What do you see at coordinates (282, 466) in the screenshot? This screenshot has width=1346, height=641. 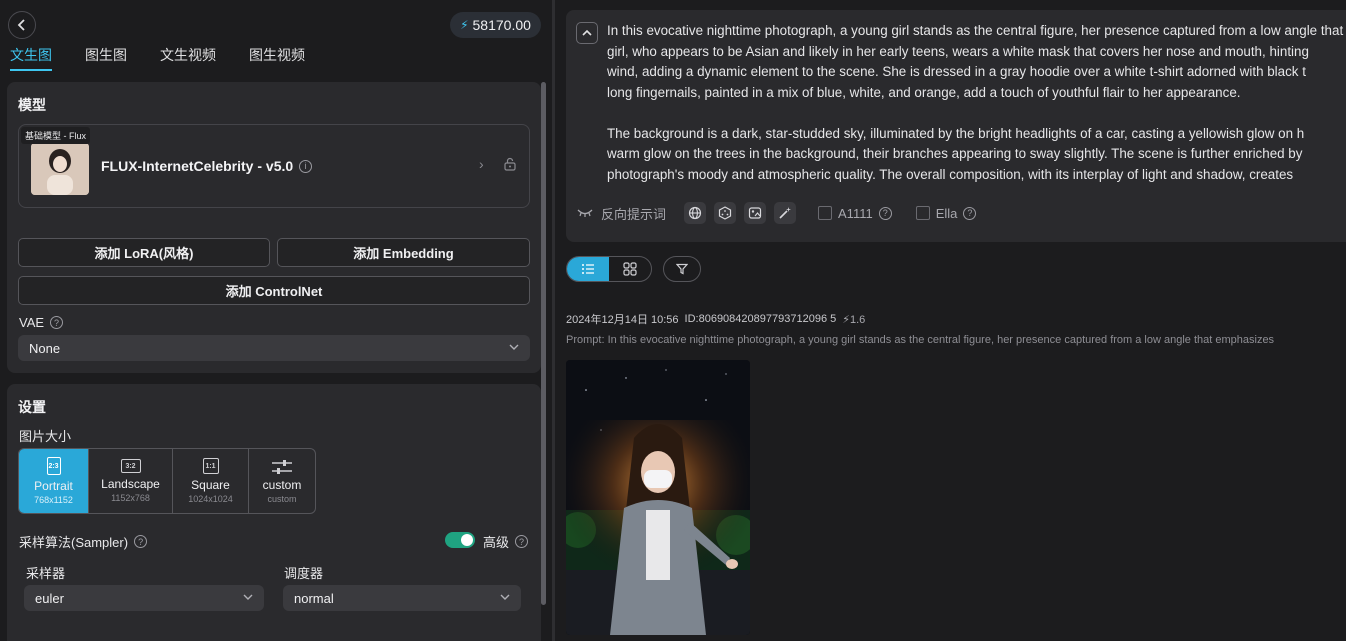 I see `sliders-icon` at bounding box center [282, 466].